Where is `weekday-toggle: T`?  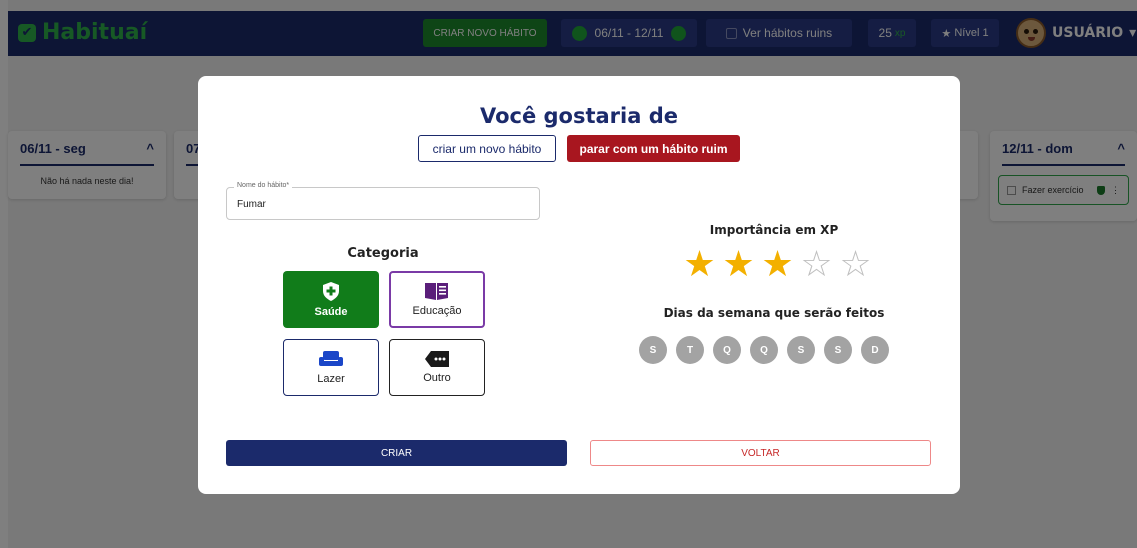 weekday-toggle: T is located at coordinates (690, 350).